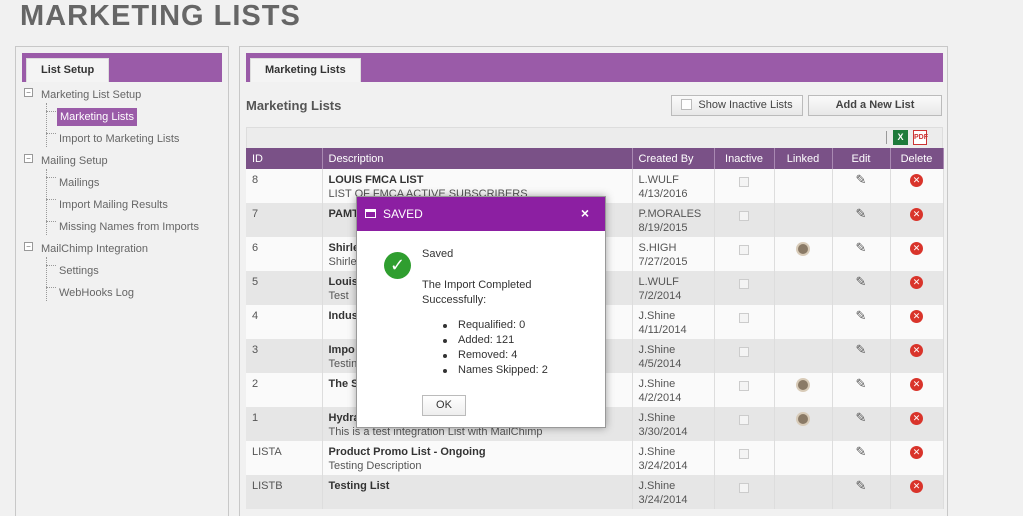 This screenshot has width=1023, height=516. I want to click on cell-id: 1, so click(284, 424).